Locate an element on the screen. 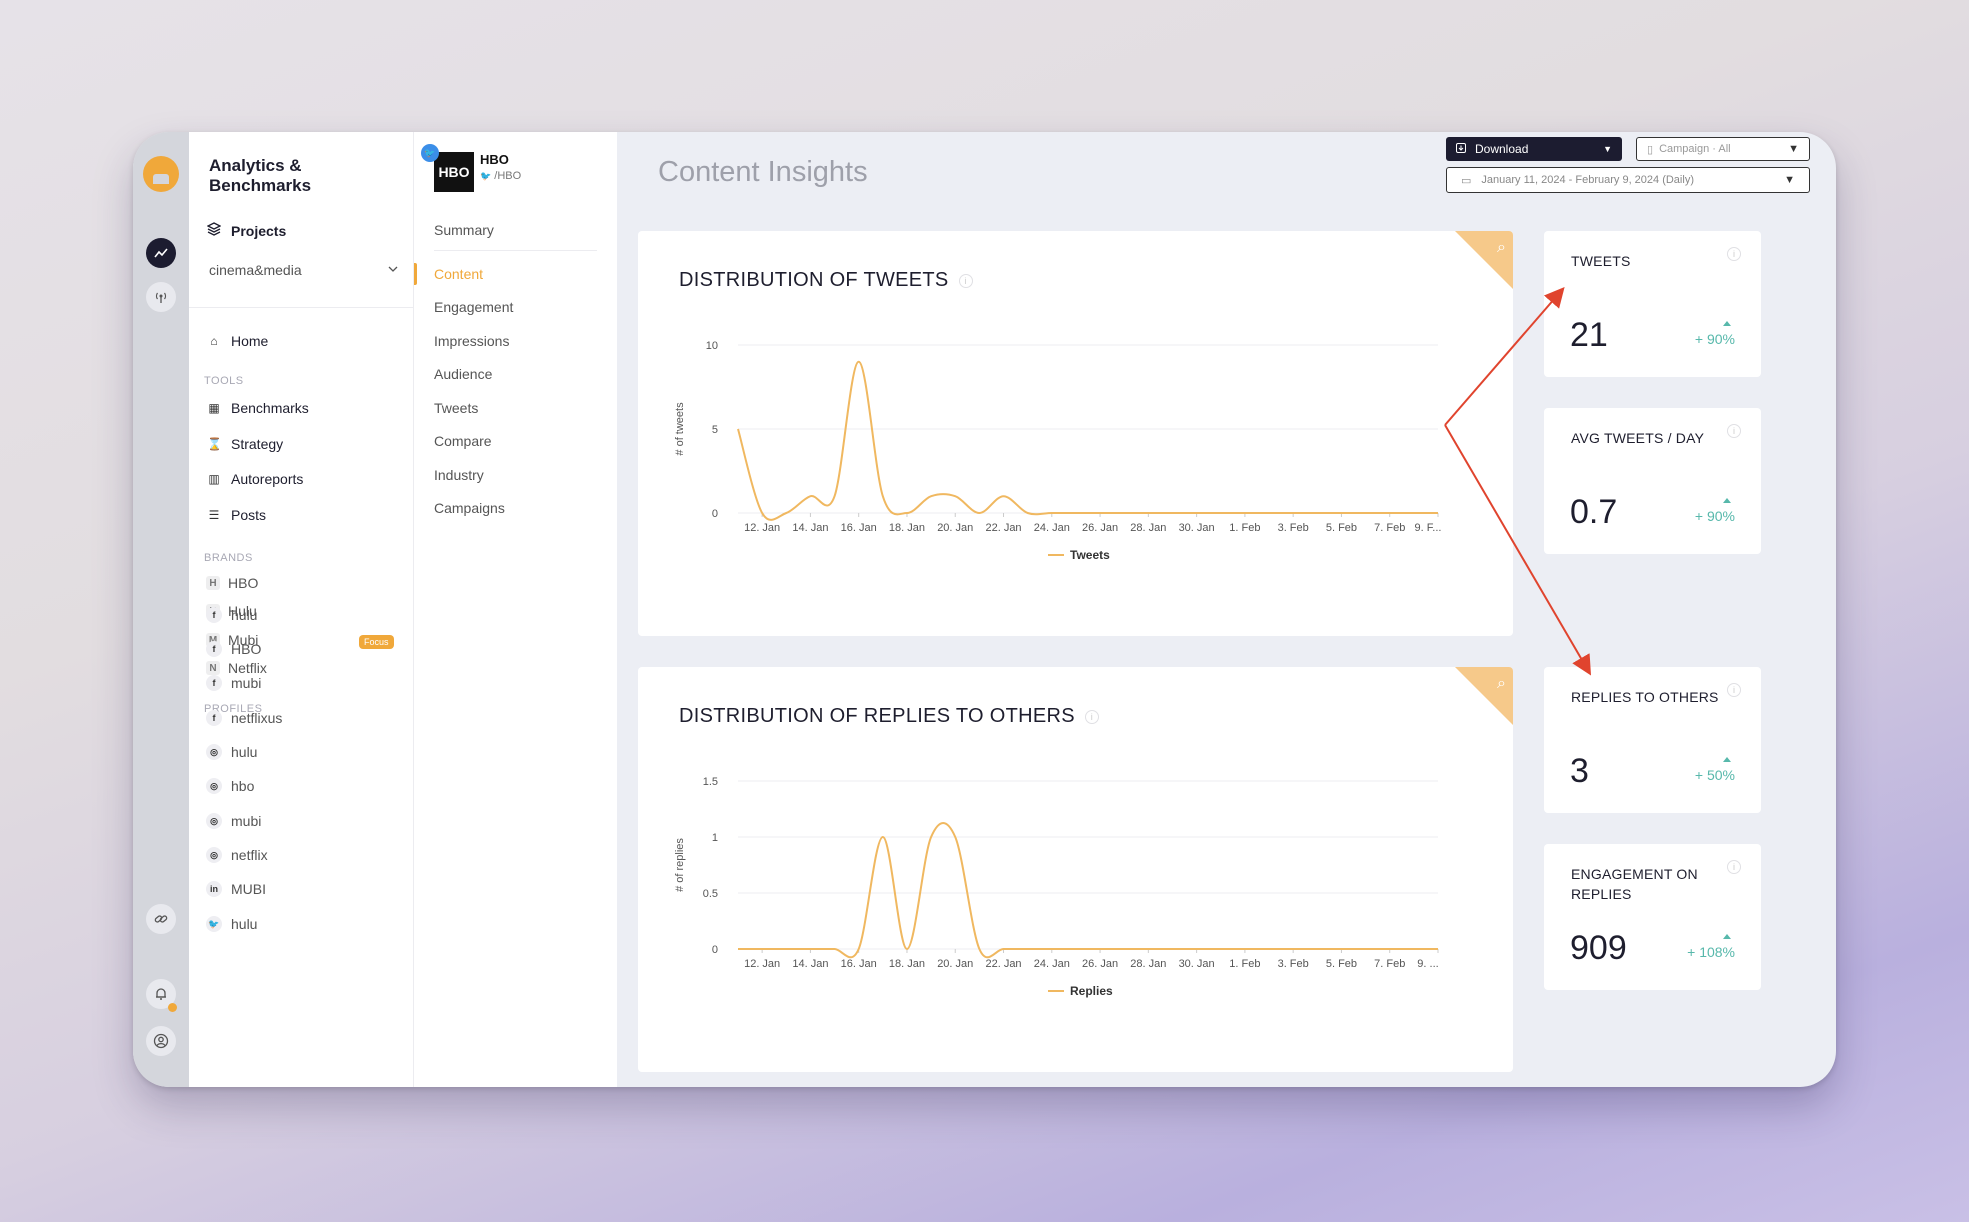  legend-label: Tweets is located at coordinates (1090, 555).